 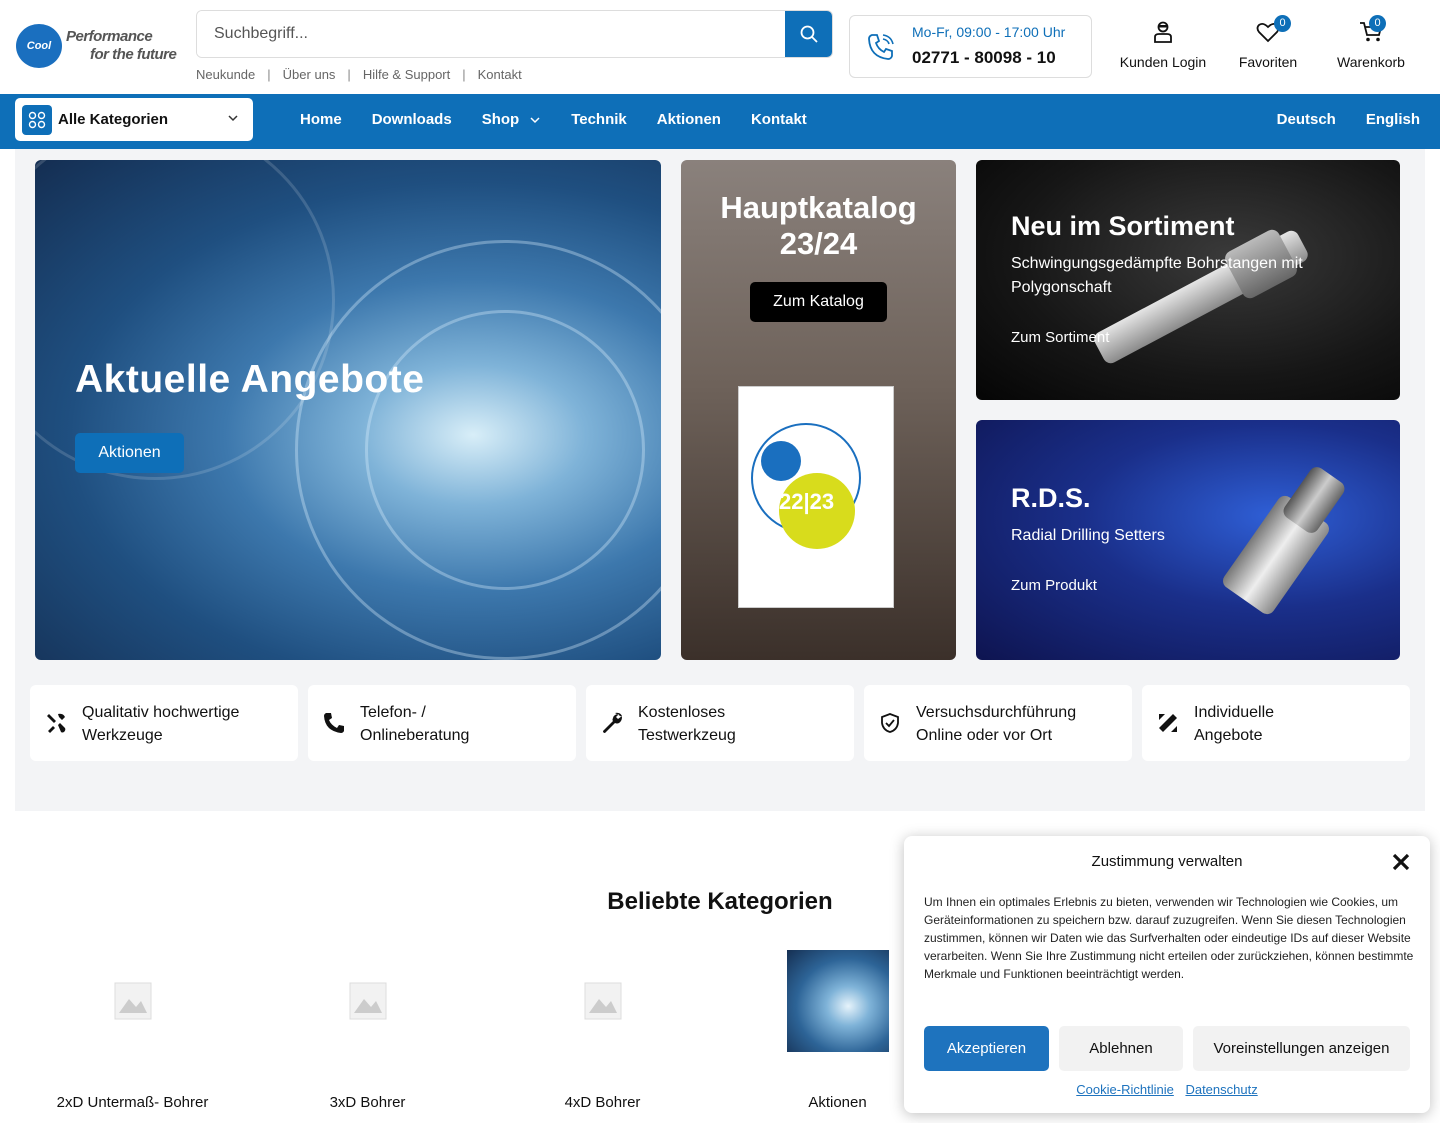 I want to click on consent-links: Cookie-Richtlinie Datenschutz, so click(x=1167, y=1089).